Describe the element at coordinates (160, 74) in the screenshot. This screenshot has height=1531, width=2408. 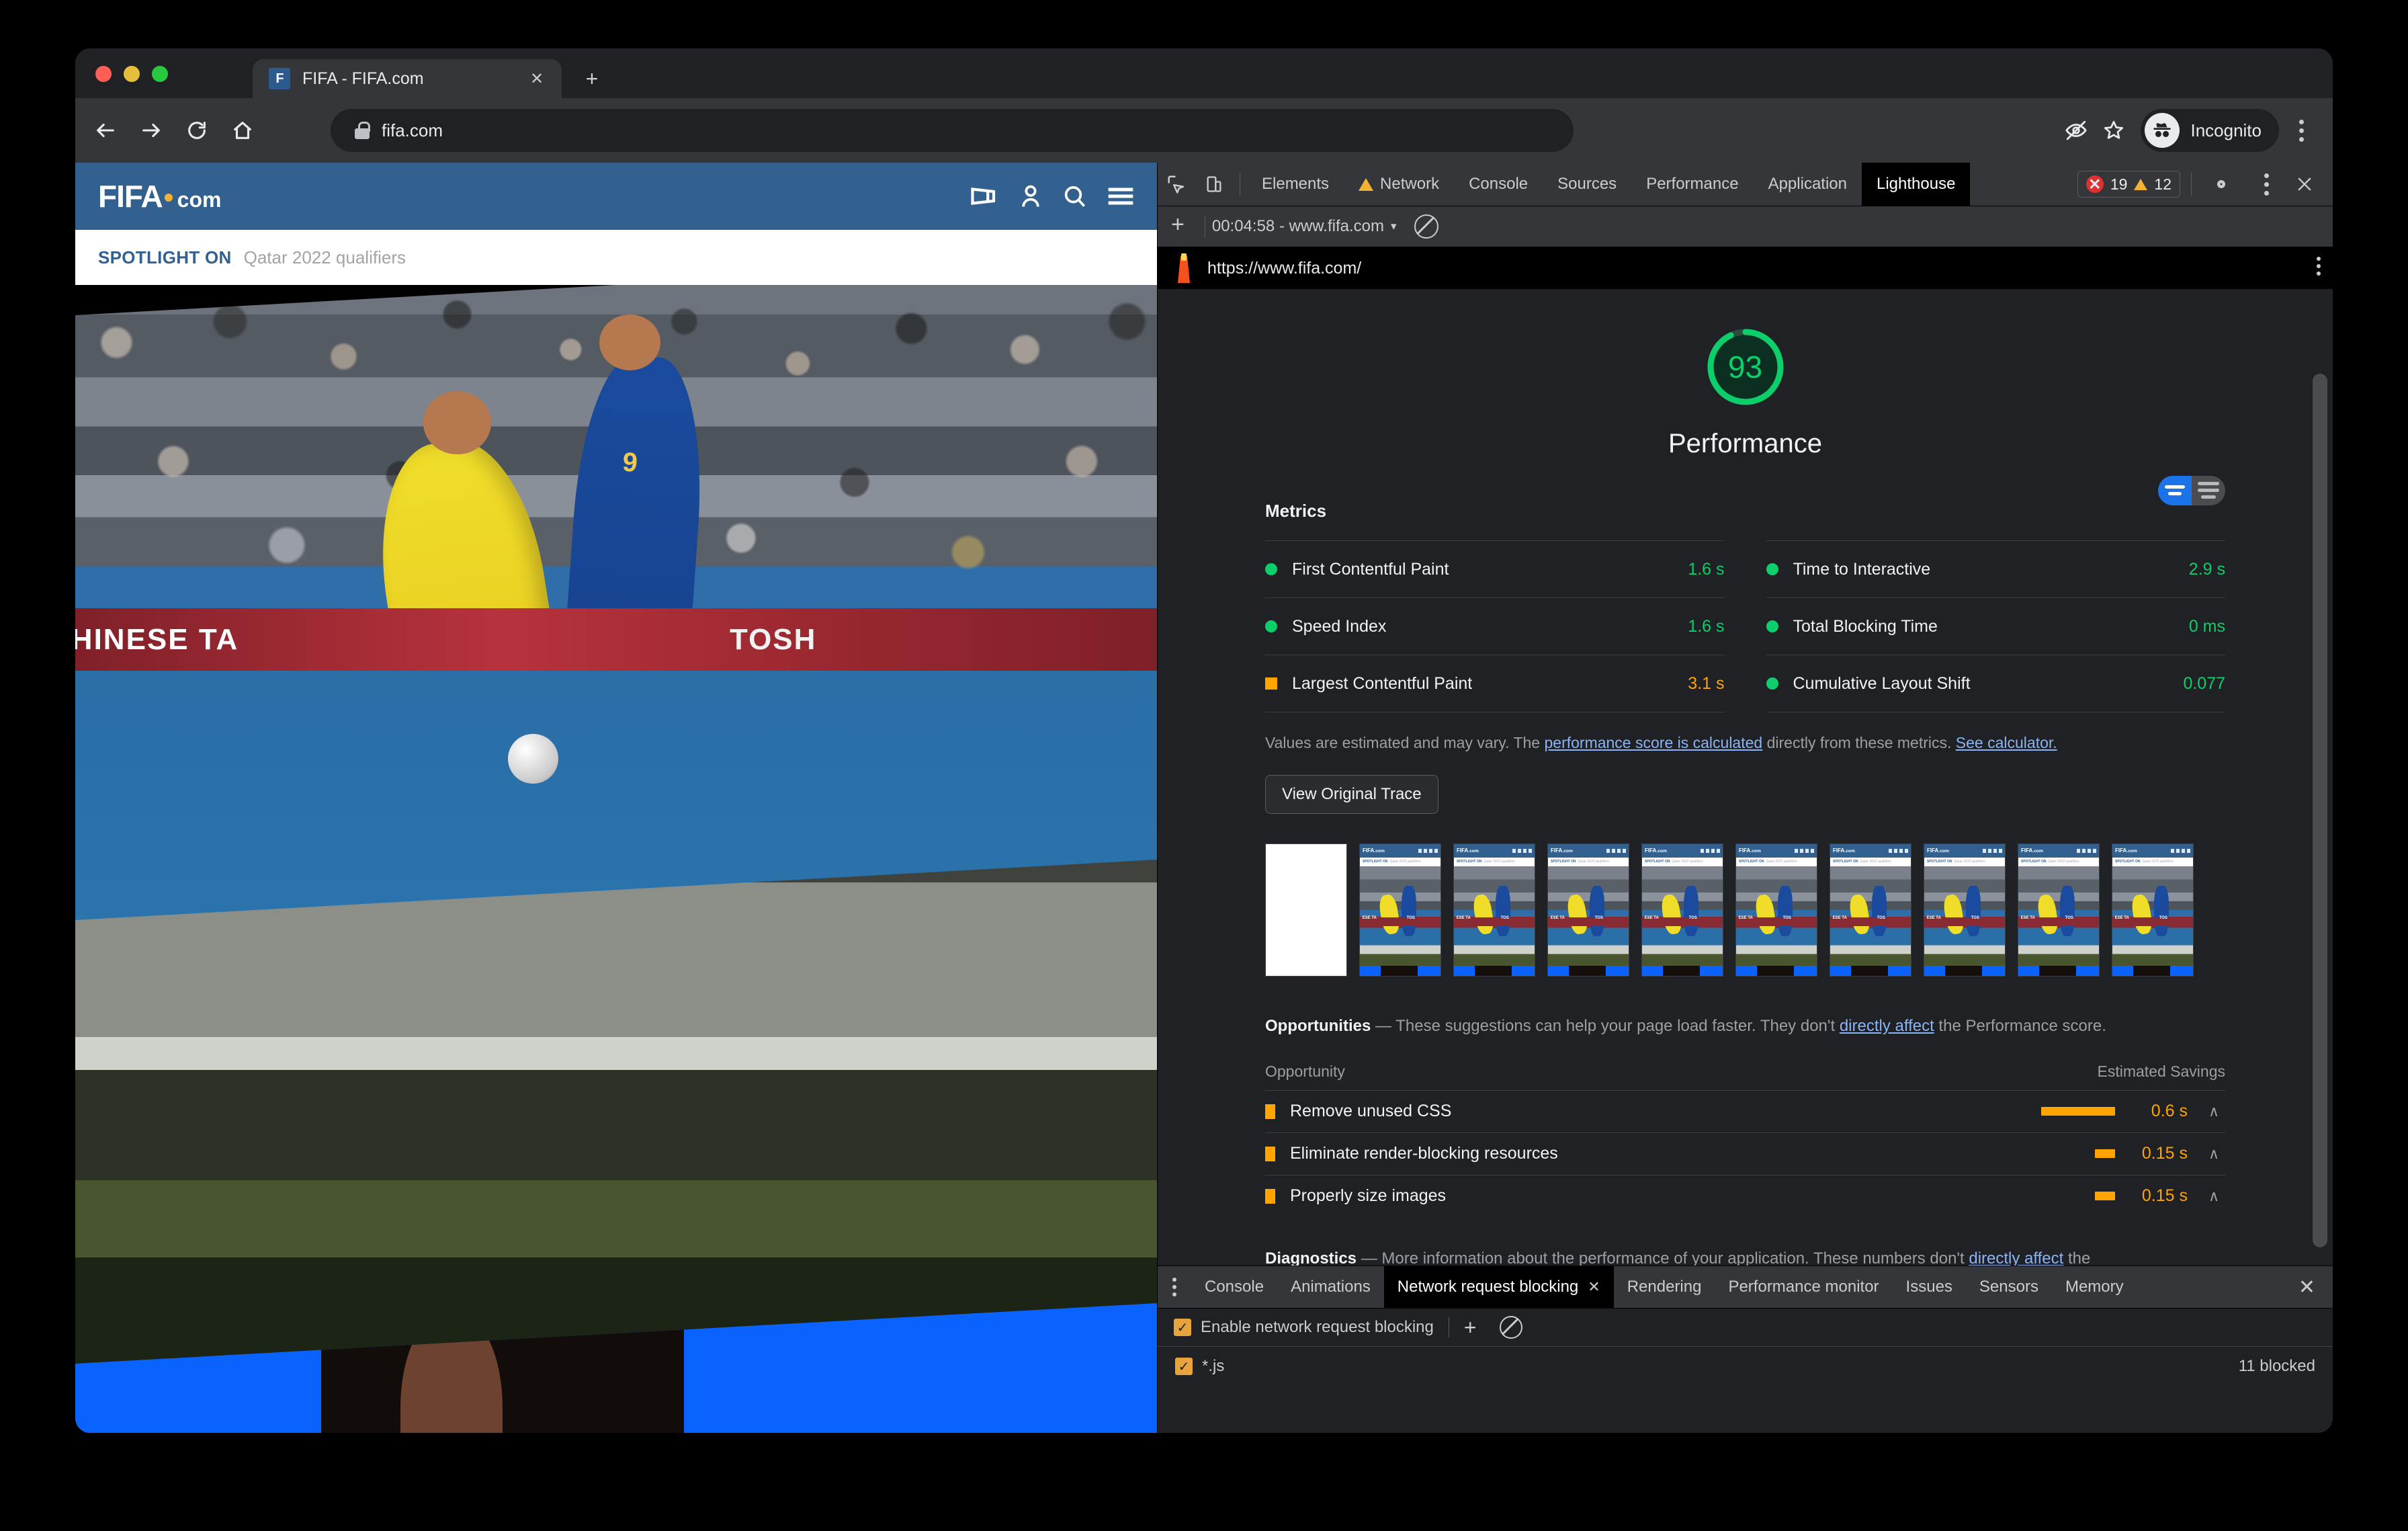
I see `maximize-window-button` at that location.